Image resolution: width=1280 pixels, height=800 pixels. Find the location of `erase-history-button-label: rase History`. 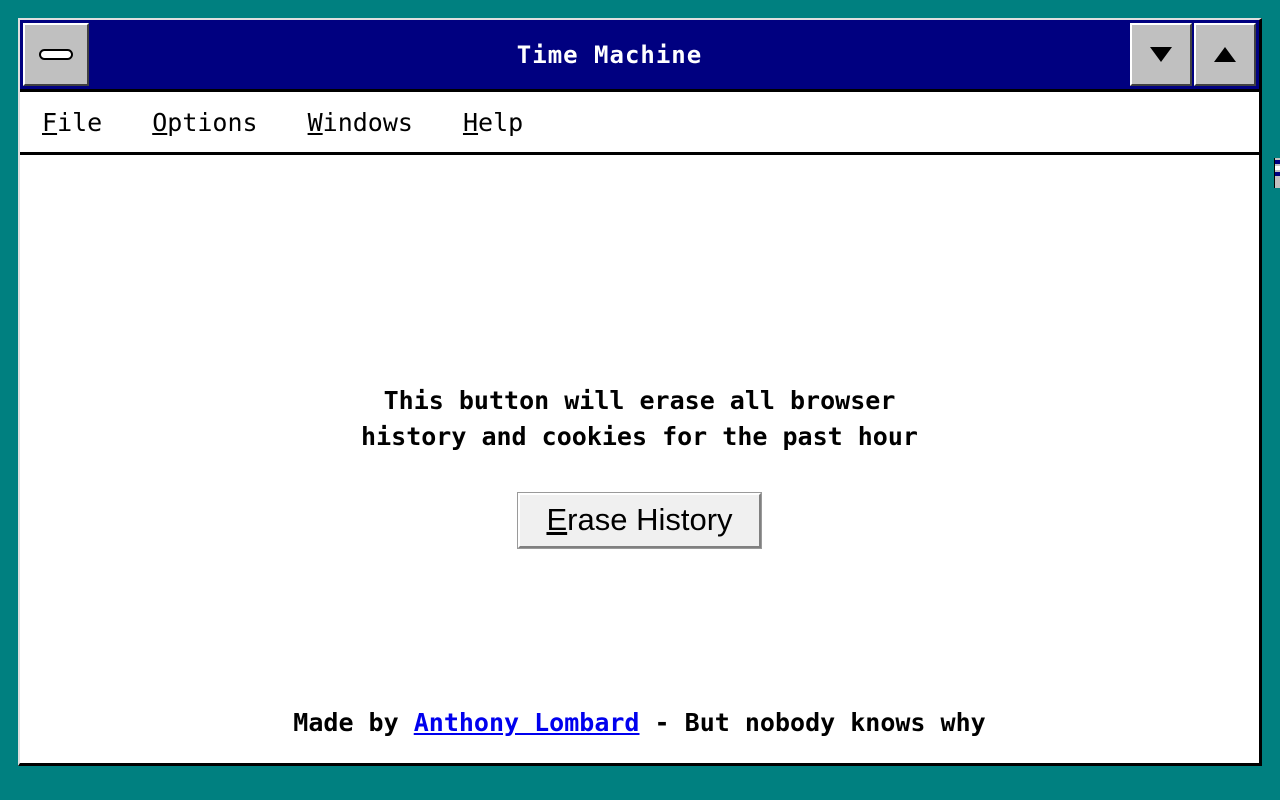

erase-history-button-label: rase History is located at coordinates (650, 519).